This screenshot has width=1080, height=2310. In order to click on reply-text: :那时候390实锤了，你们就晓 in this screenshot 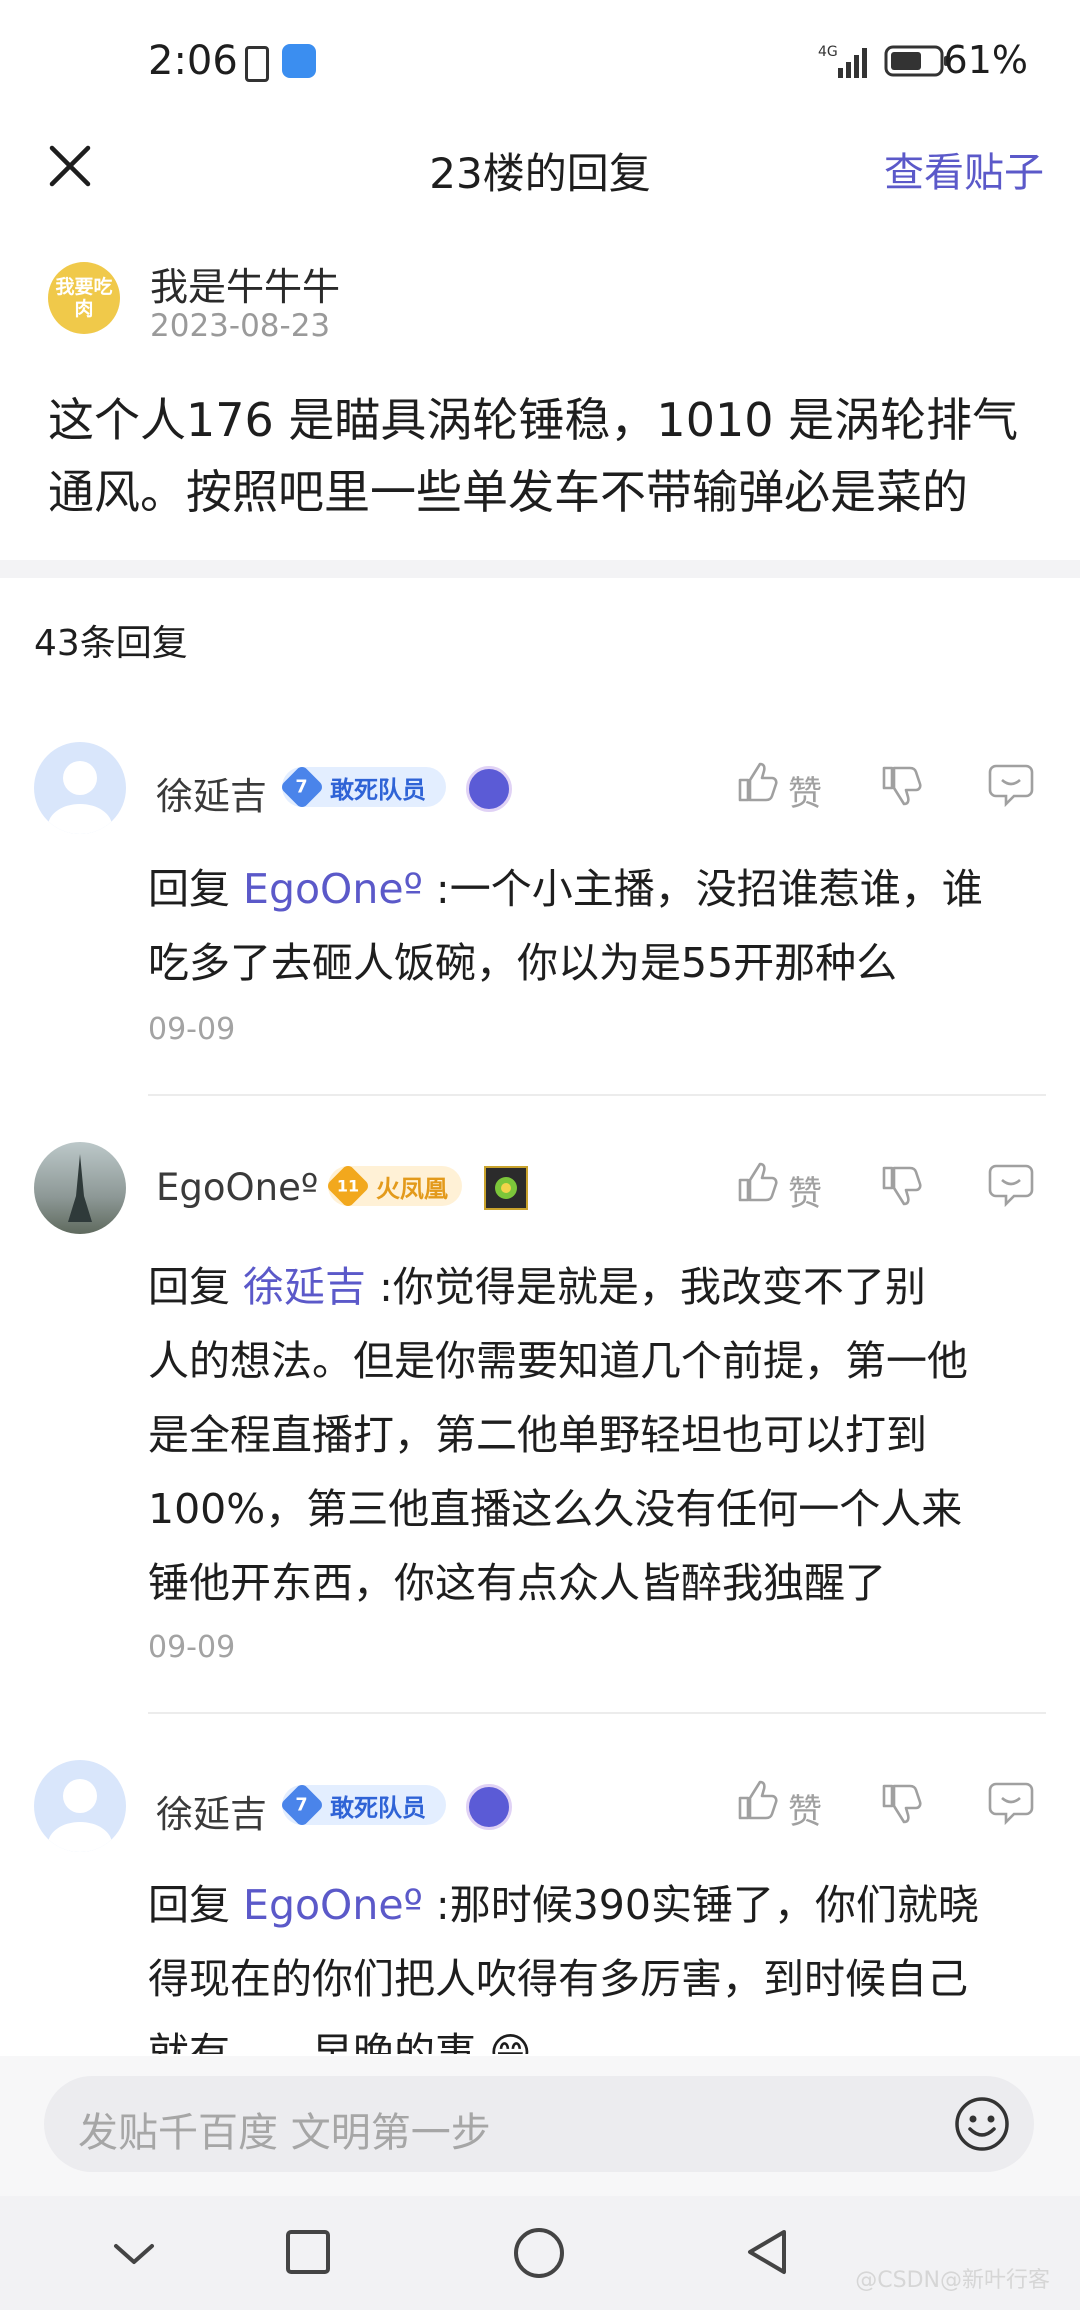, I will do `click(700, 1905)`.